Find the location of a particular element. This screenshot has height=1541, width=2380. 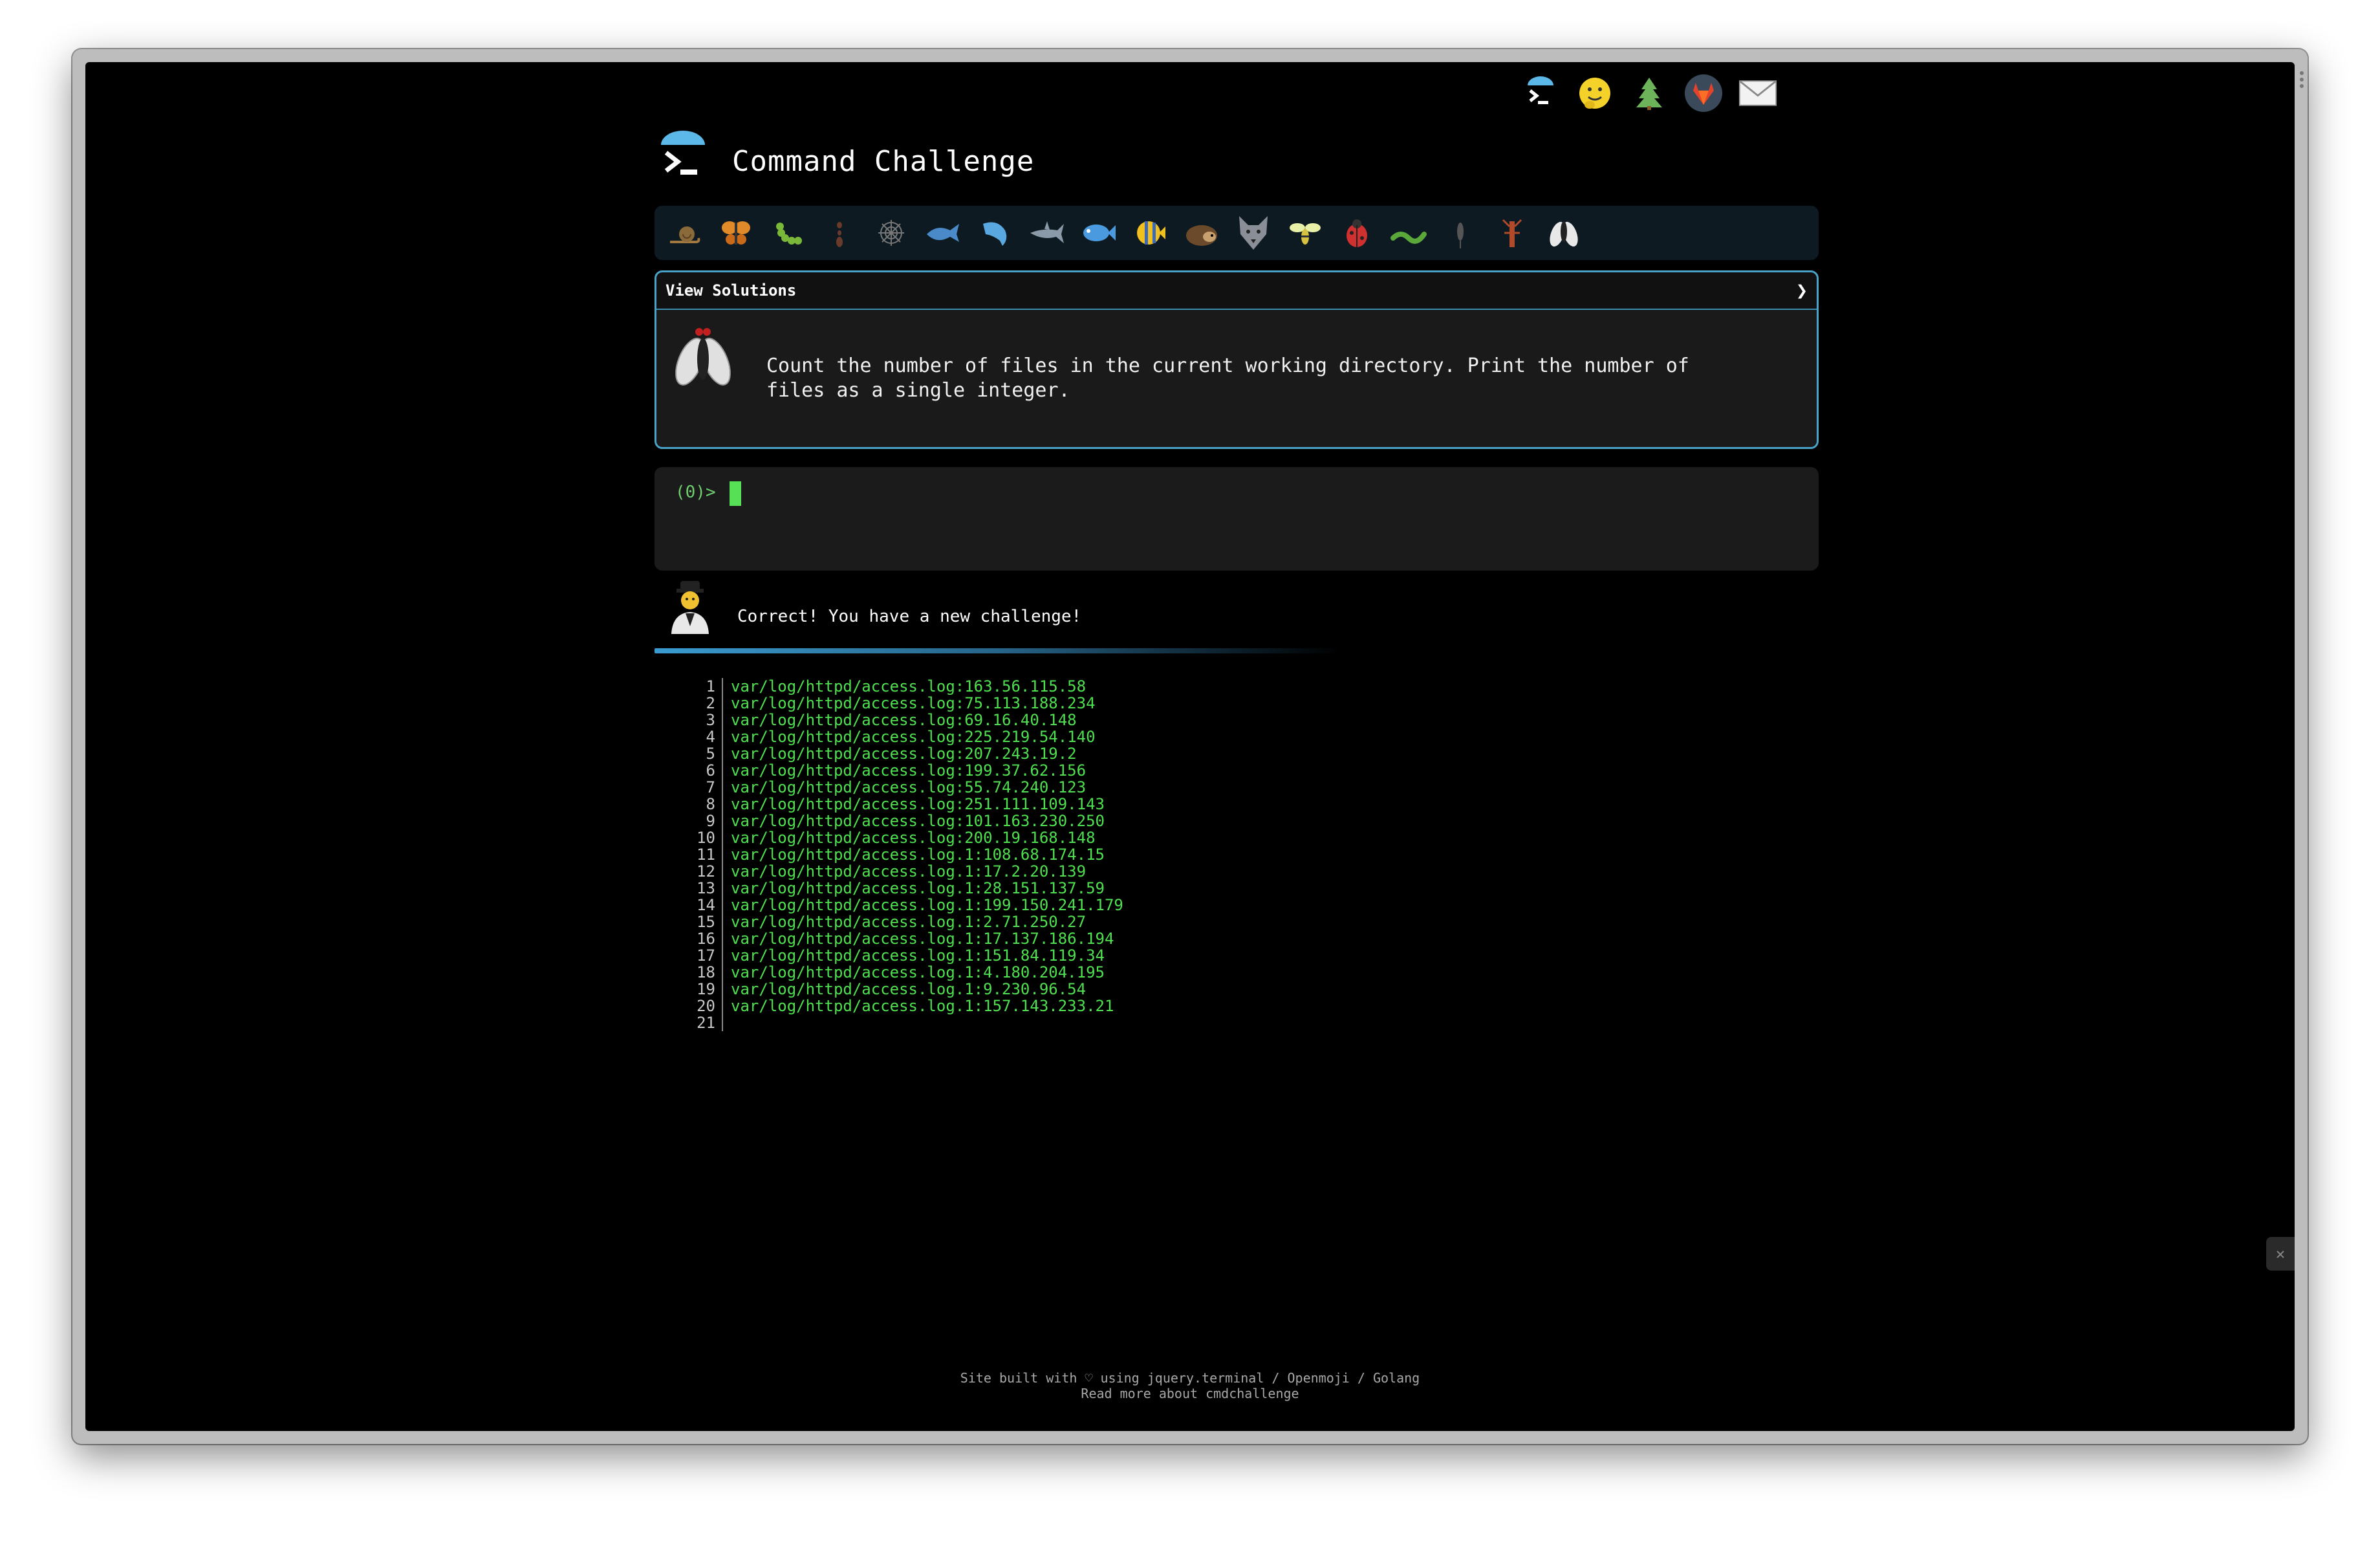

line-number: 11 is located at coordinates (701, 854).